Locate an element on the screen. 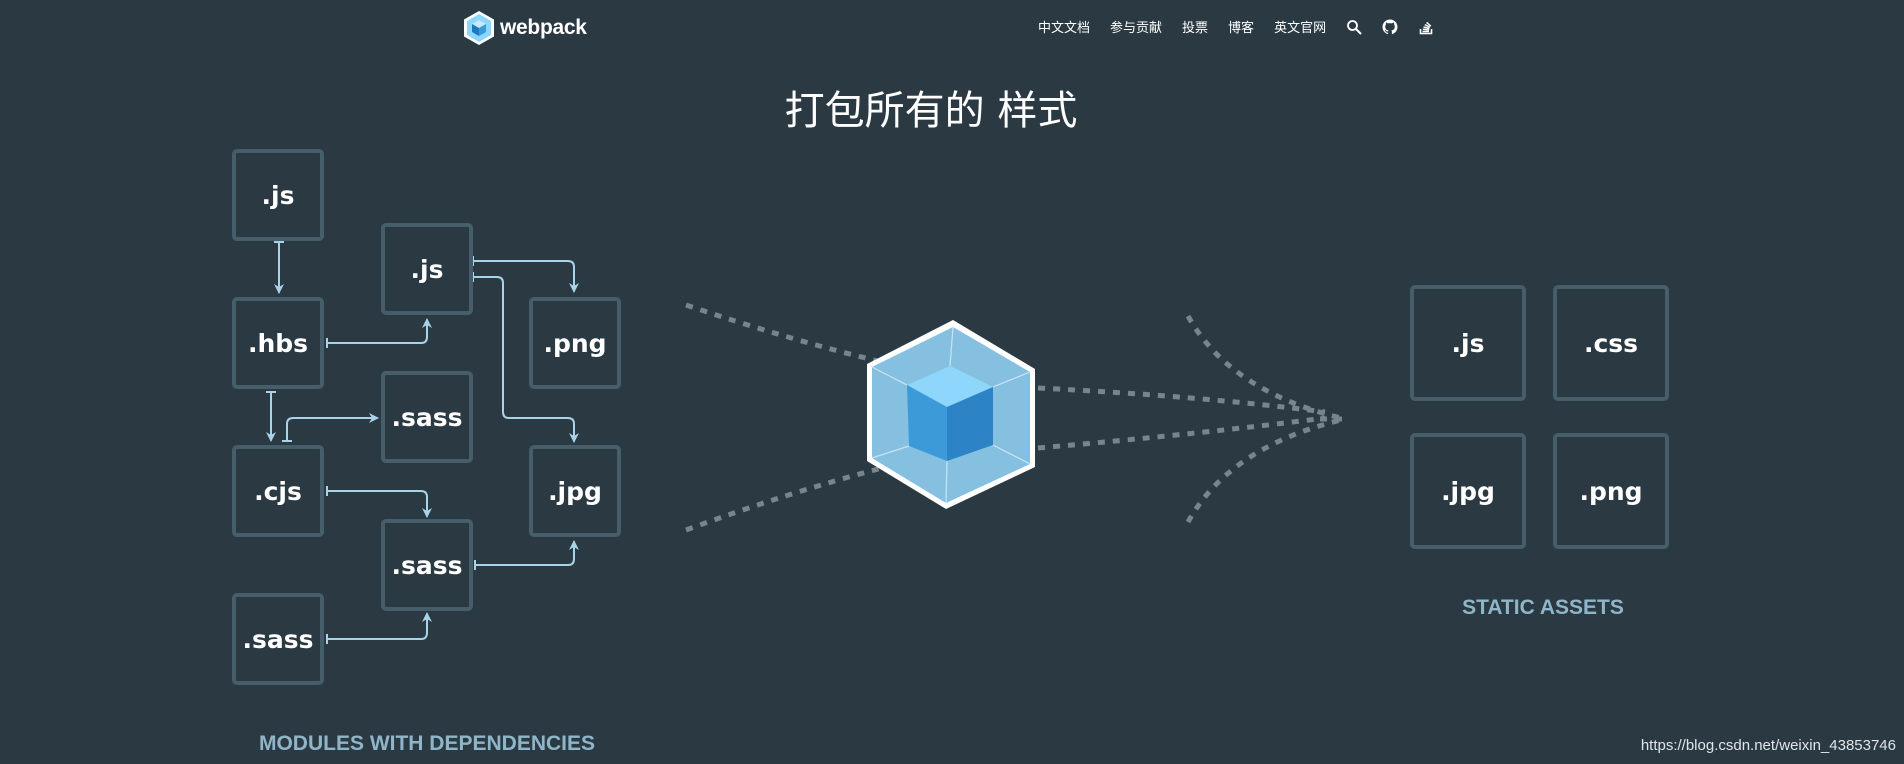  asset-label: .png is located at coordinates (1610, 491).